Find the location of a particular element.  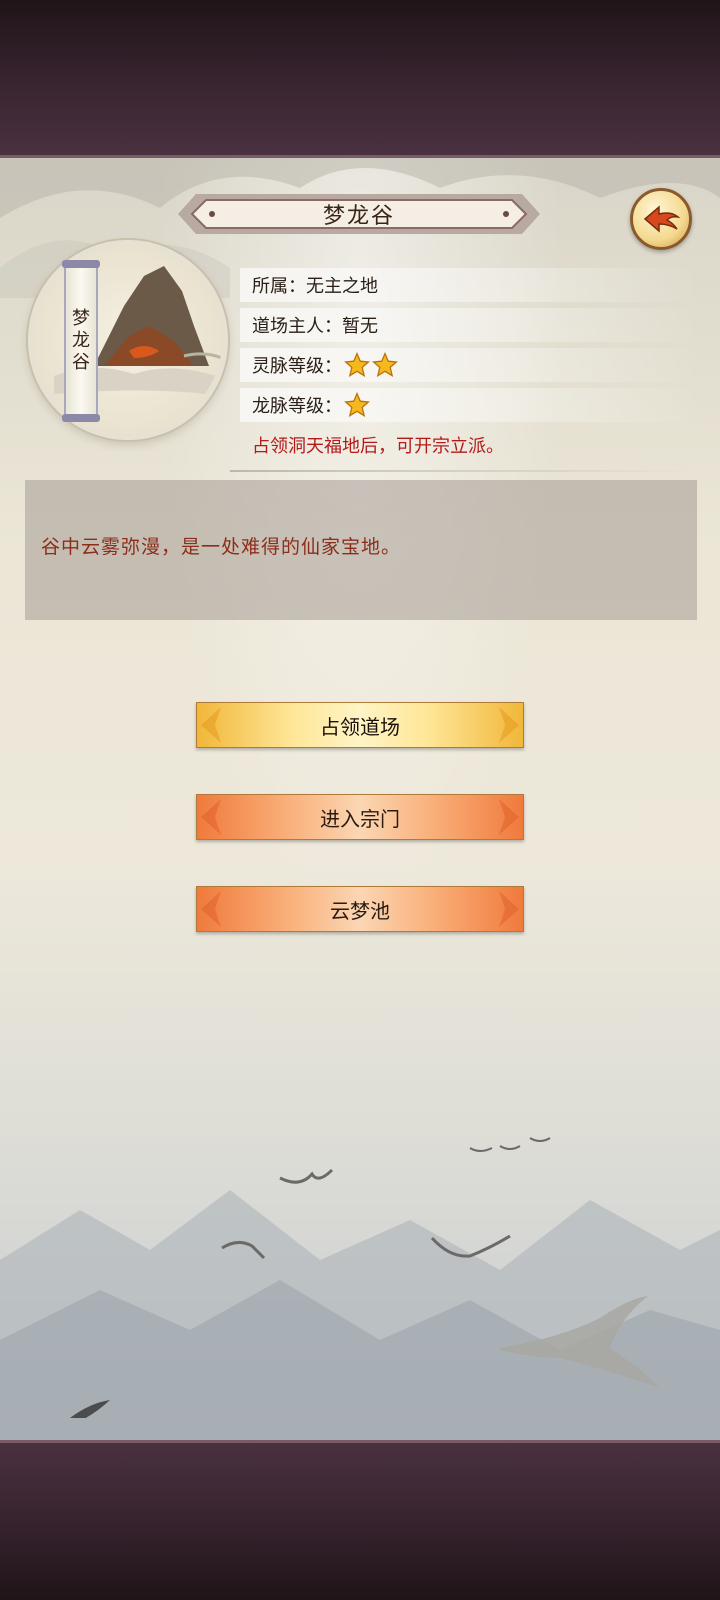

location-medallion is located at coordinates (128, 340).